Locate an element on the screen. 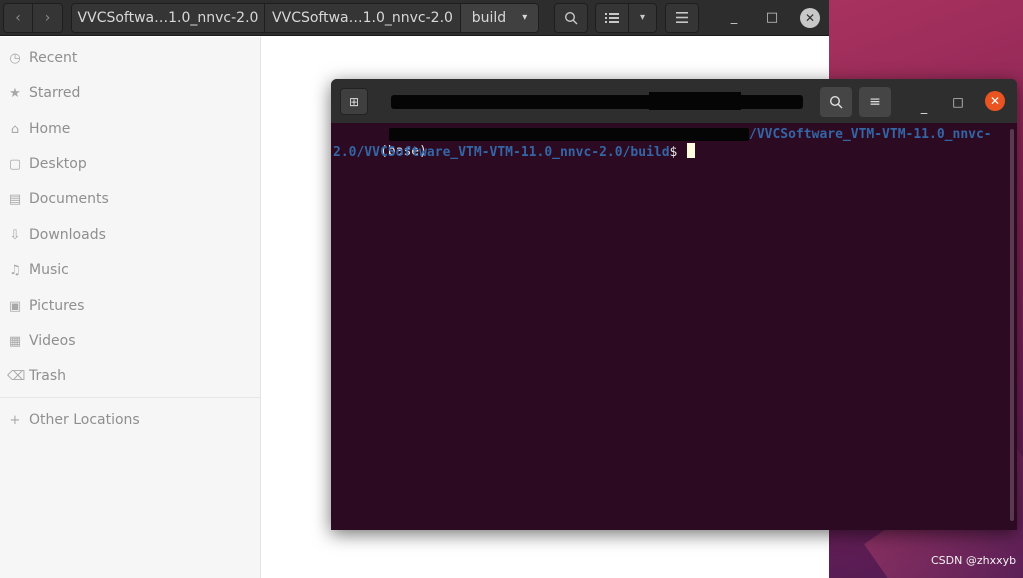  forward-button: › is located at coordinates (48, 17).